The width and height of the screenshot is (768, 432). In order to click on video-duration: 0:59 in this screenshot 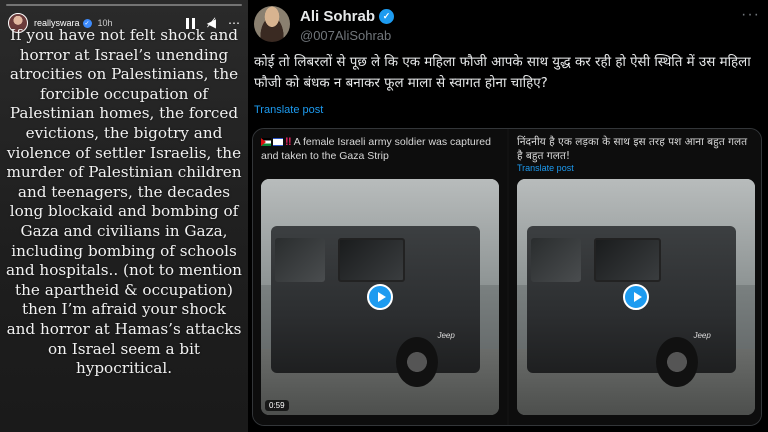, I will do `click(277, 405)`.